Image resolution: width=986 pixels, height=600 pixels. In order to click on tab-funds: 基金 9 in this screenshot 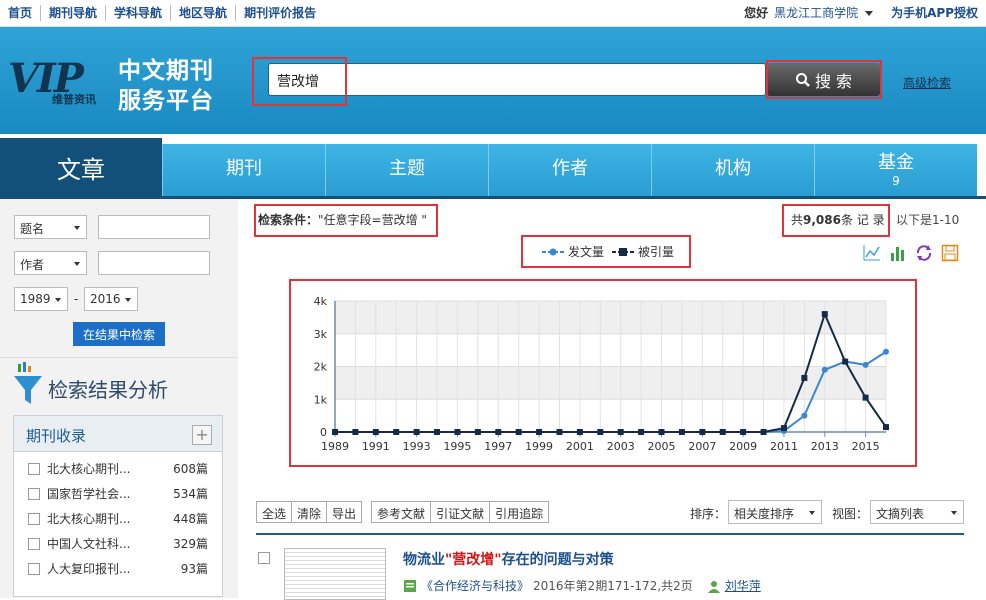, I will do `click(895, 170)`.